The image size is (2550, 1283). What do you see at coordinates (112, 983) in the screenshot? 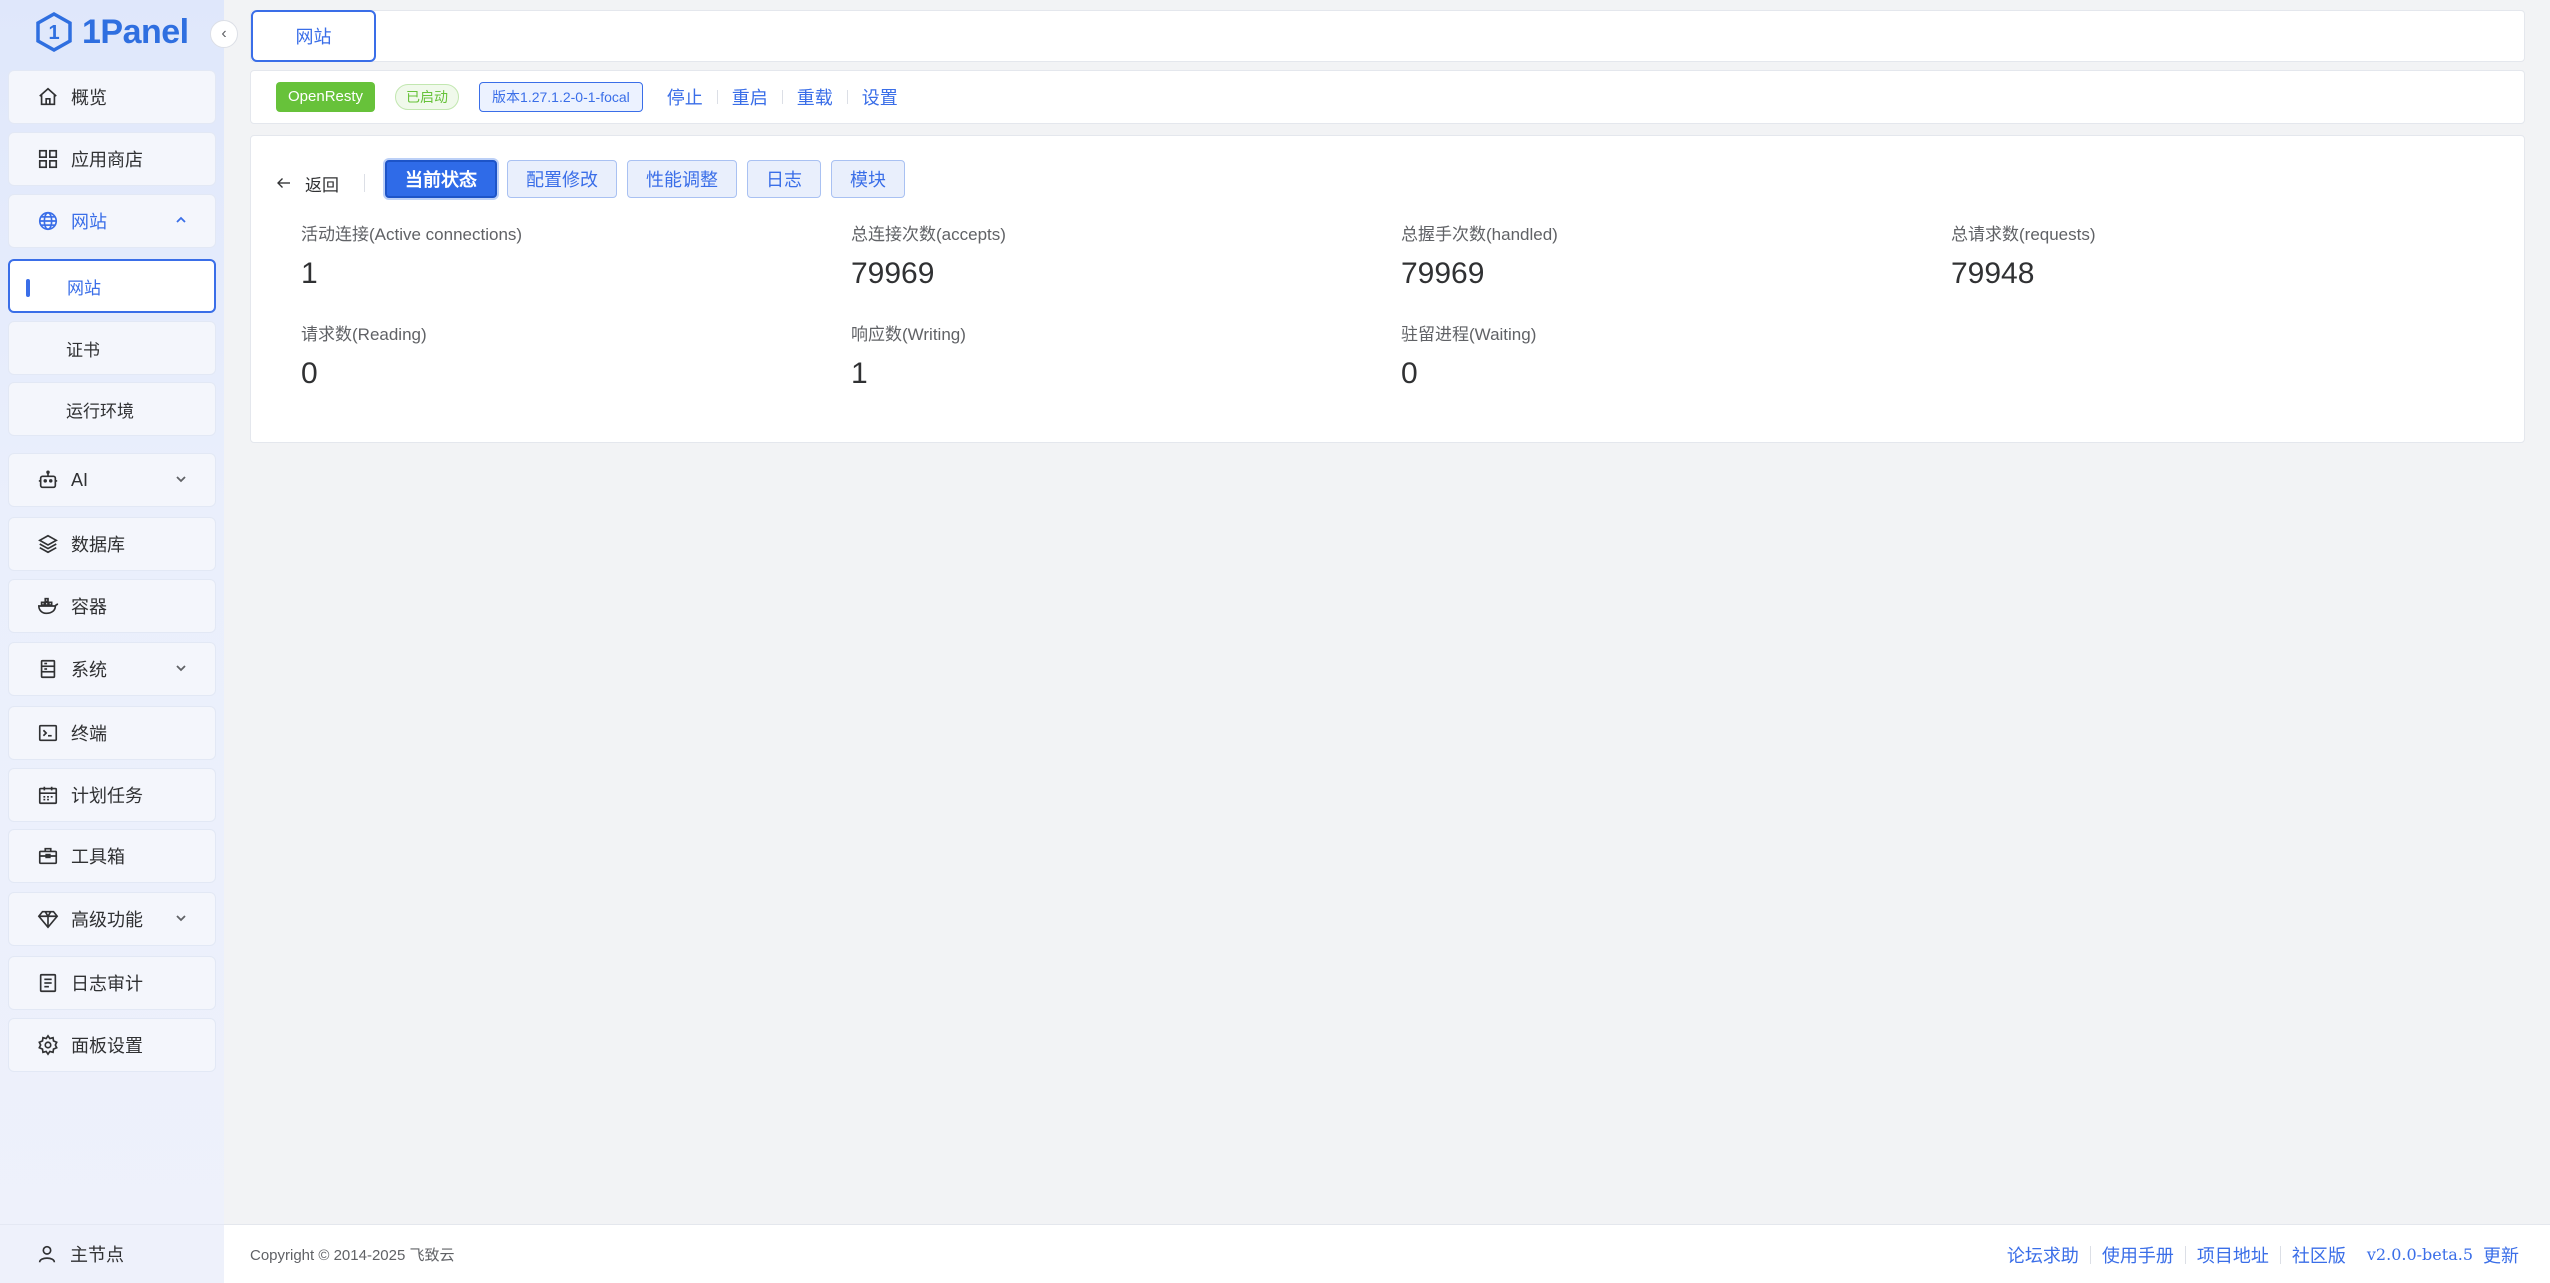
I see `sidebar-item-log-audit: 日志审计` at bounding box center [112, 983].